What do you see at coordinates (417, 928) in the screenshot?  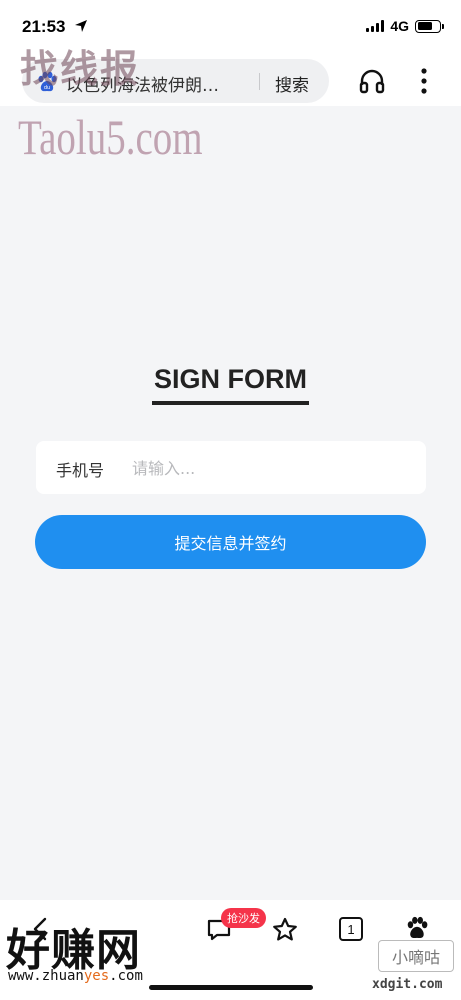 I see `baidu-paw-icon` at bounding box center [417, 928].